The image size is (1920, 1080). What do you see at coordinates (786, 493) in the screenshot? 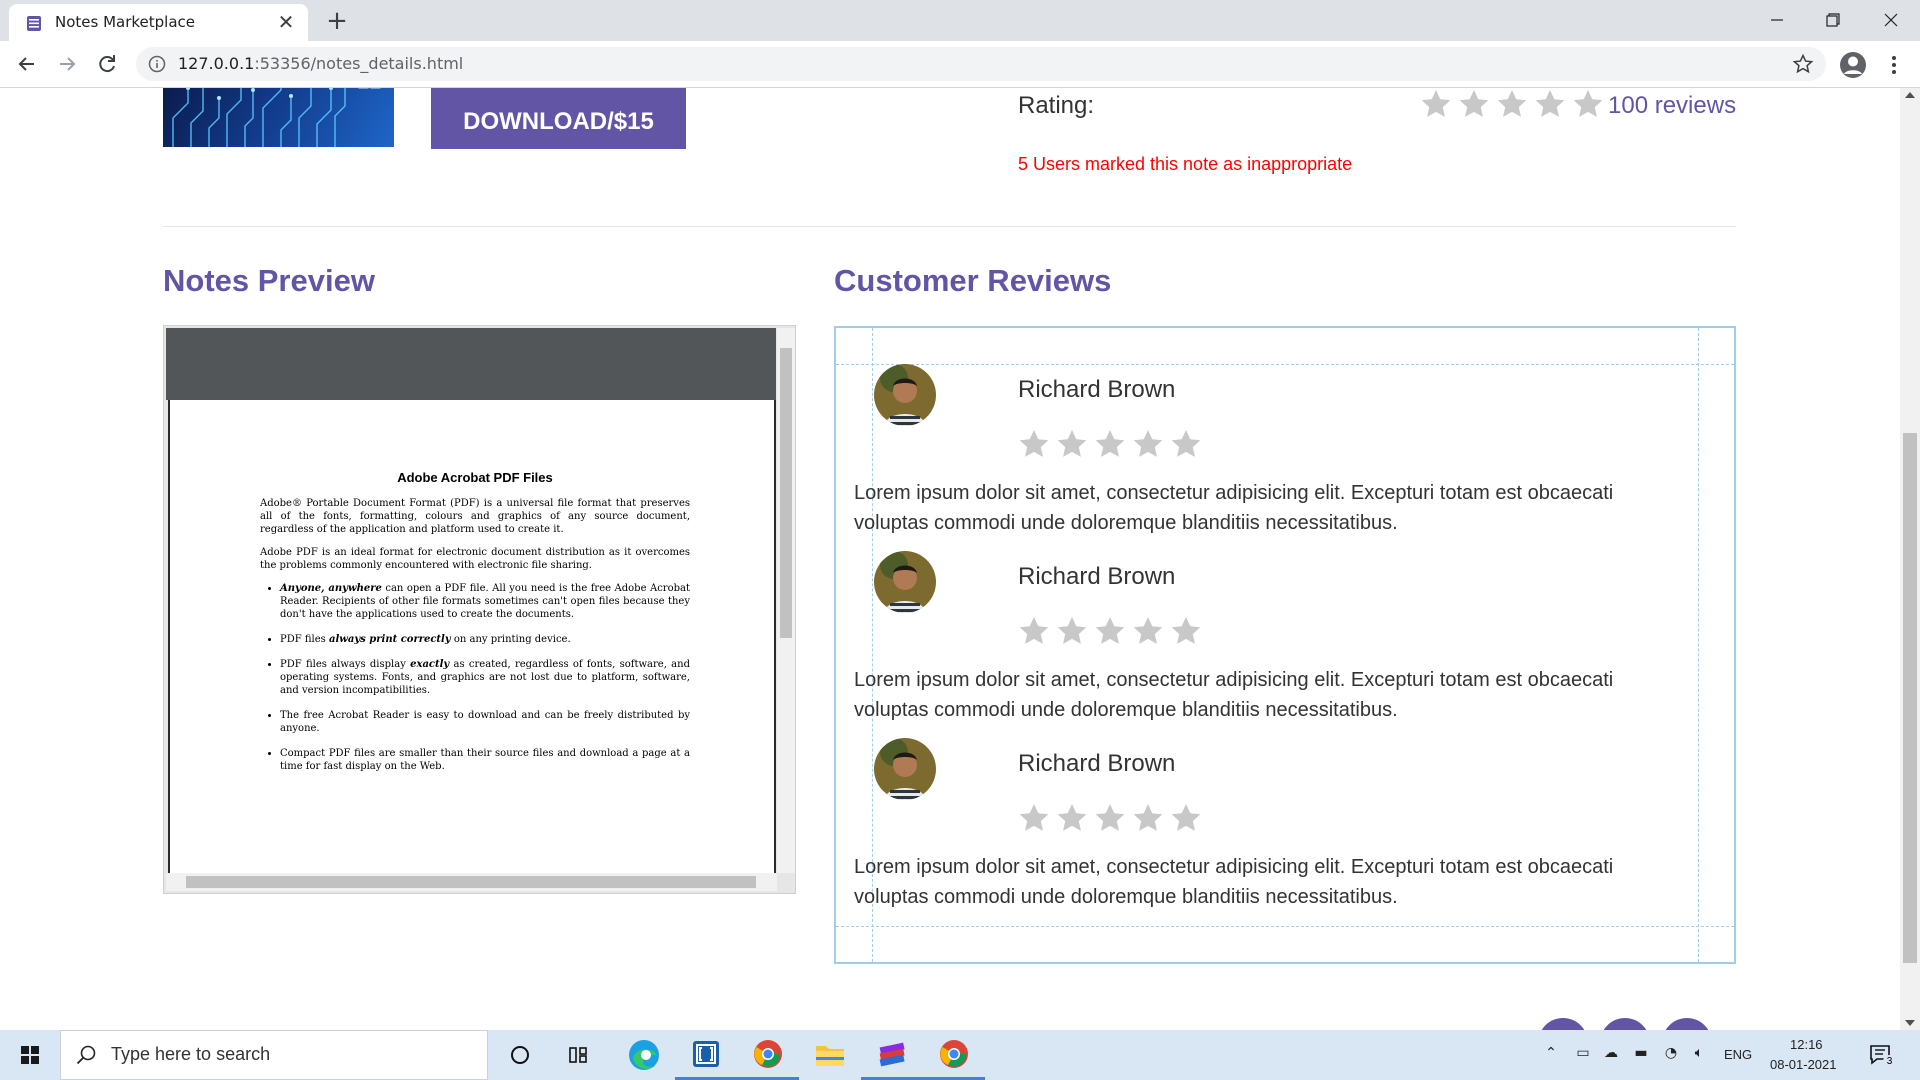
I see `pdf-vertical-scroll-thumb` at bounding box center [786, 493].